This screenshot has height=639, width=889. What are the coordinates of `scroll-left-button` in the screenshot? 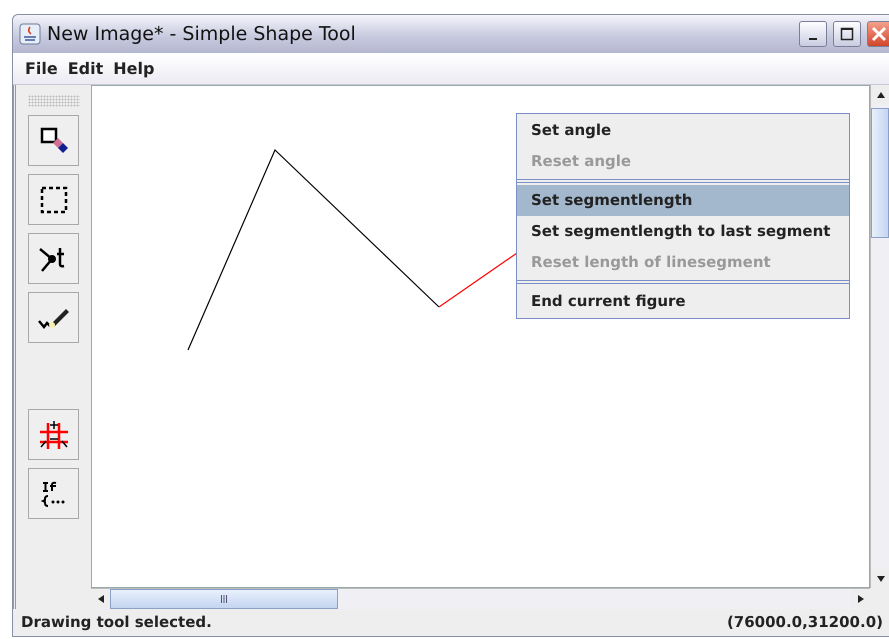 It's located at (100, 598).